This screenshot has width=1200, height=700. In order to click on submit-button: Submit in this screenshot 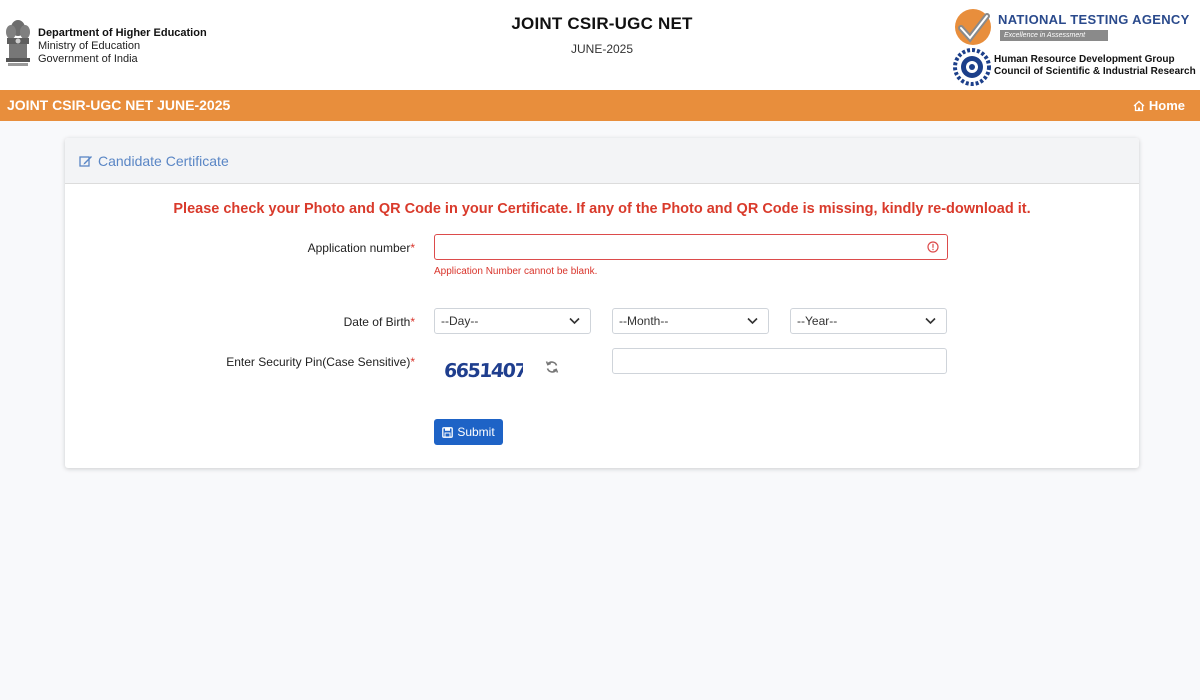, I will do `click(468, 432)`.